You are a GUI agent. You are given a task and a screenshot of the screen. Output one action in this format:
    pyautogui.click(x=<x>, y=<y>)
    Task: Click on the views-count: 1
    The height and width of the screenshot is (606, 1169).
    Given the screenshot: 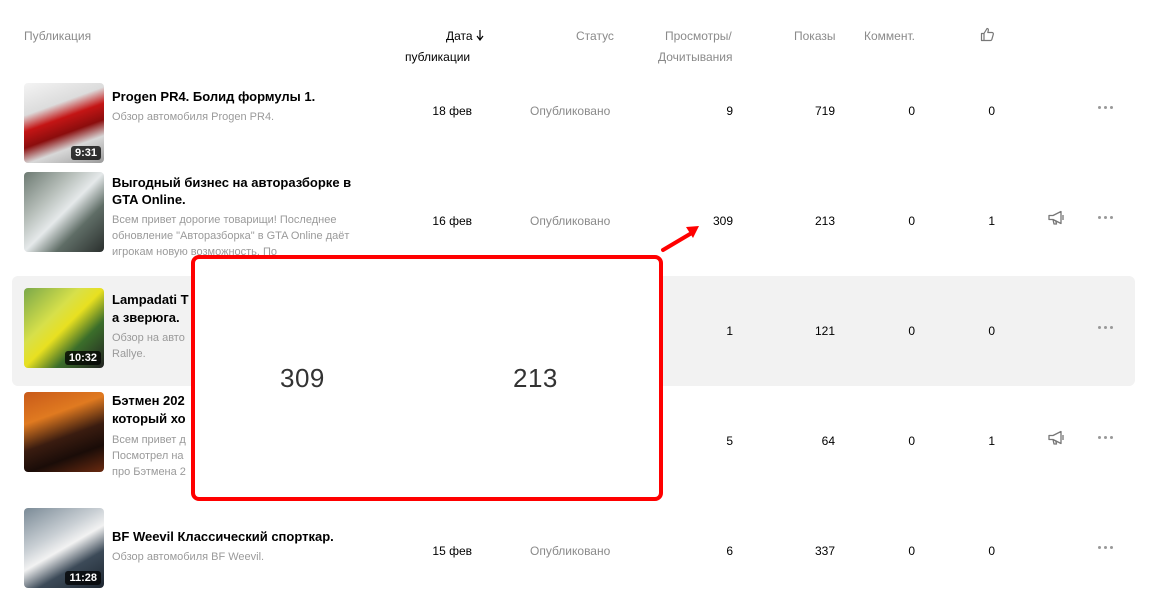 What is the action you would take?
    pyautogui.click(x=729, y=331)
    